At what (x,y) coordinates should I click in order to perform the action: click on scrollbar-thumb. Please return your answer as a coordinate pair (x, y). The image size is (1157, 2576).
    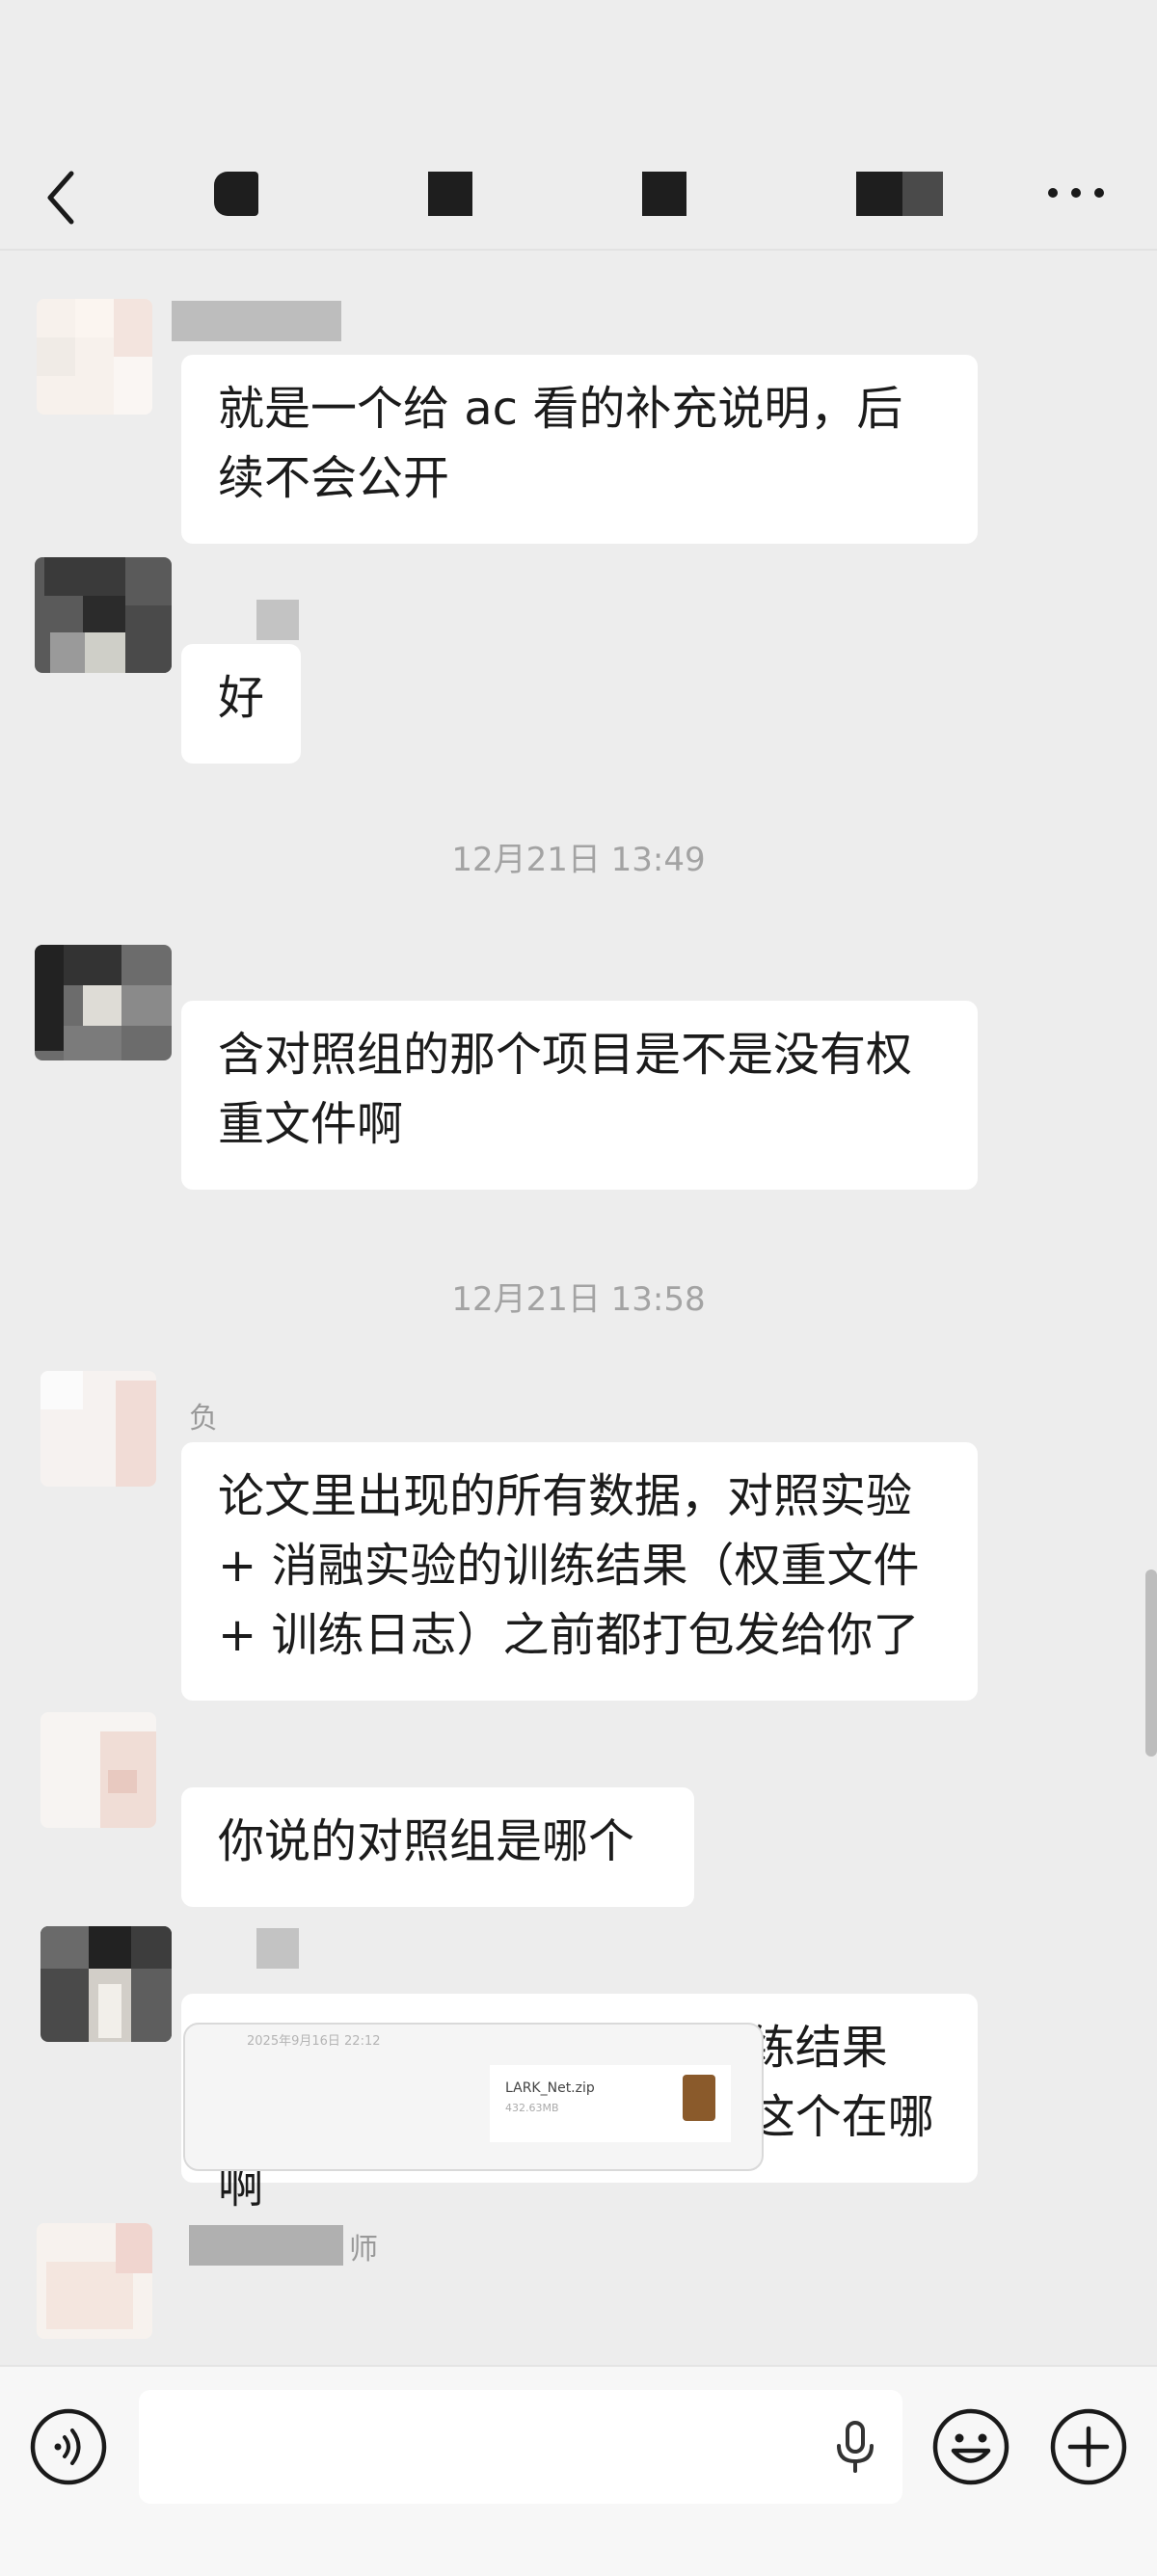
    Looking at the image, I should click on (1151, 1664).